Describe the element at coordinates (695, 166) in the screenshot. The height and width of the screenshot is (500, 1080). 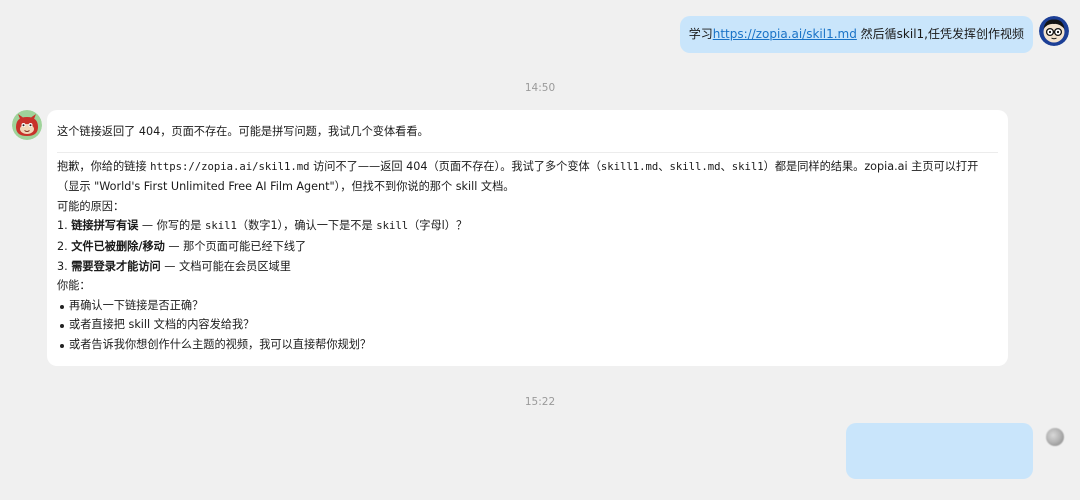
I see `code-variant: skill.md` at that location.